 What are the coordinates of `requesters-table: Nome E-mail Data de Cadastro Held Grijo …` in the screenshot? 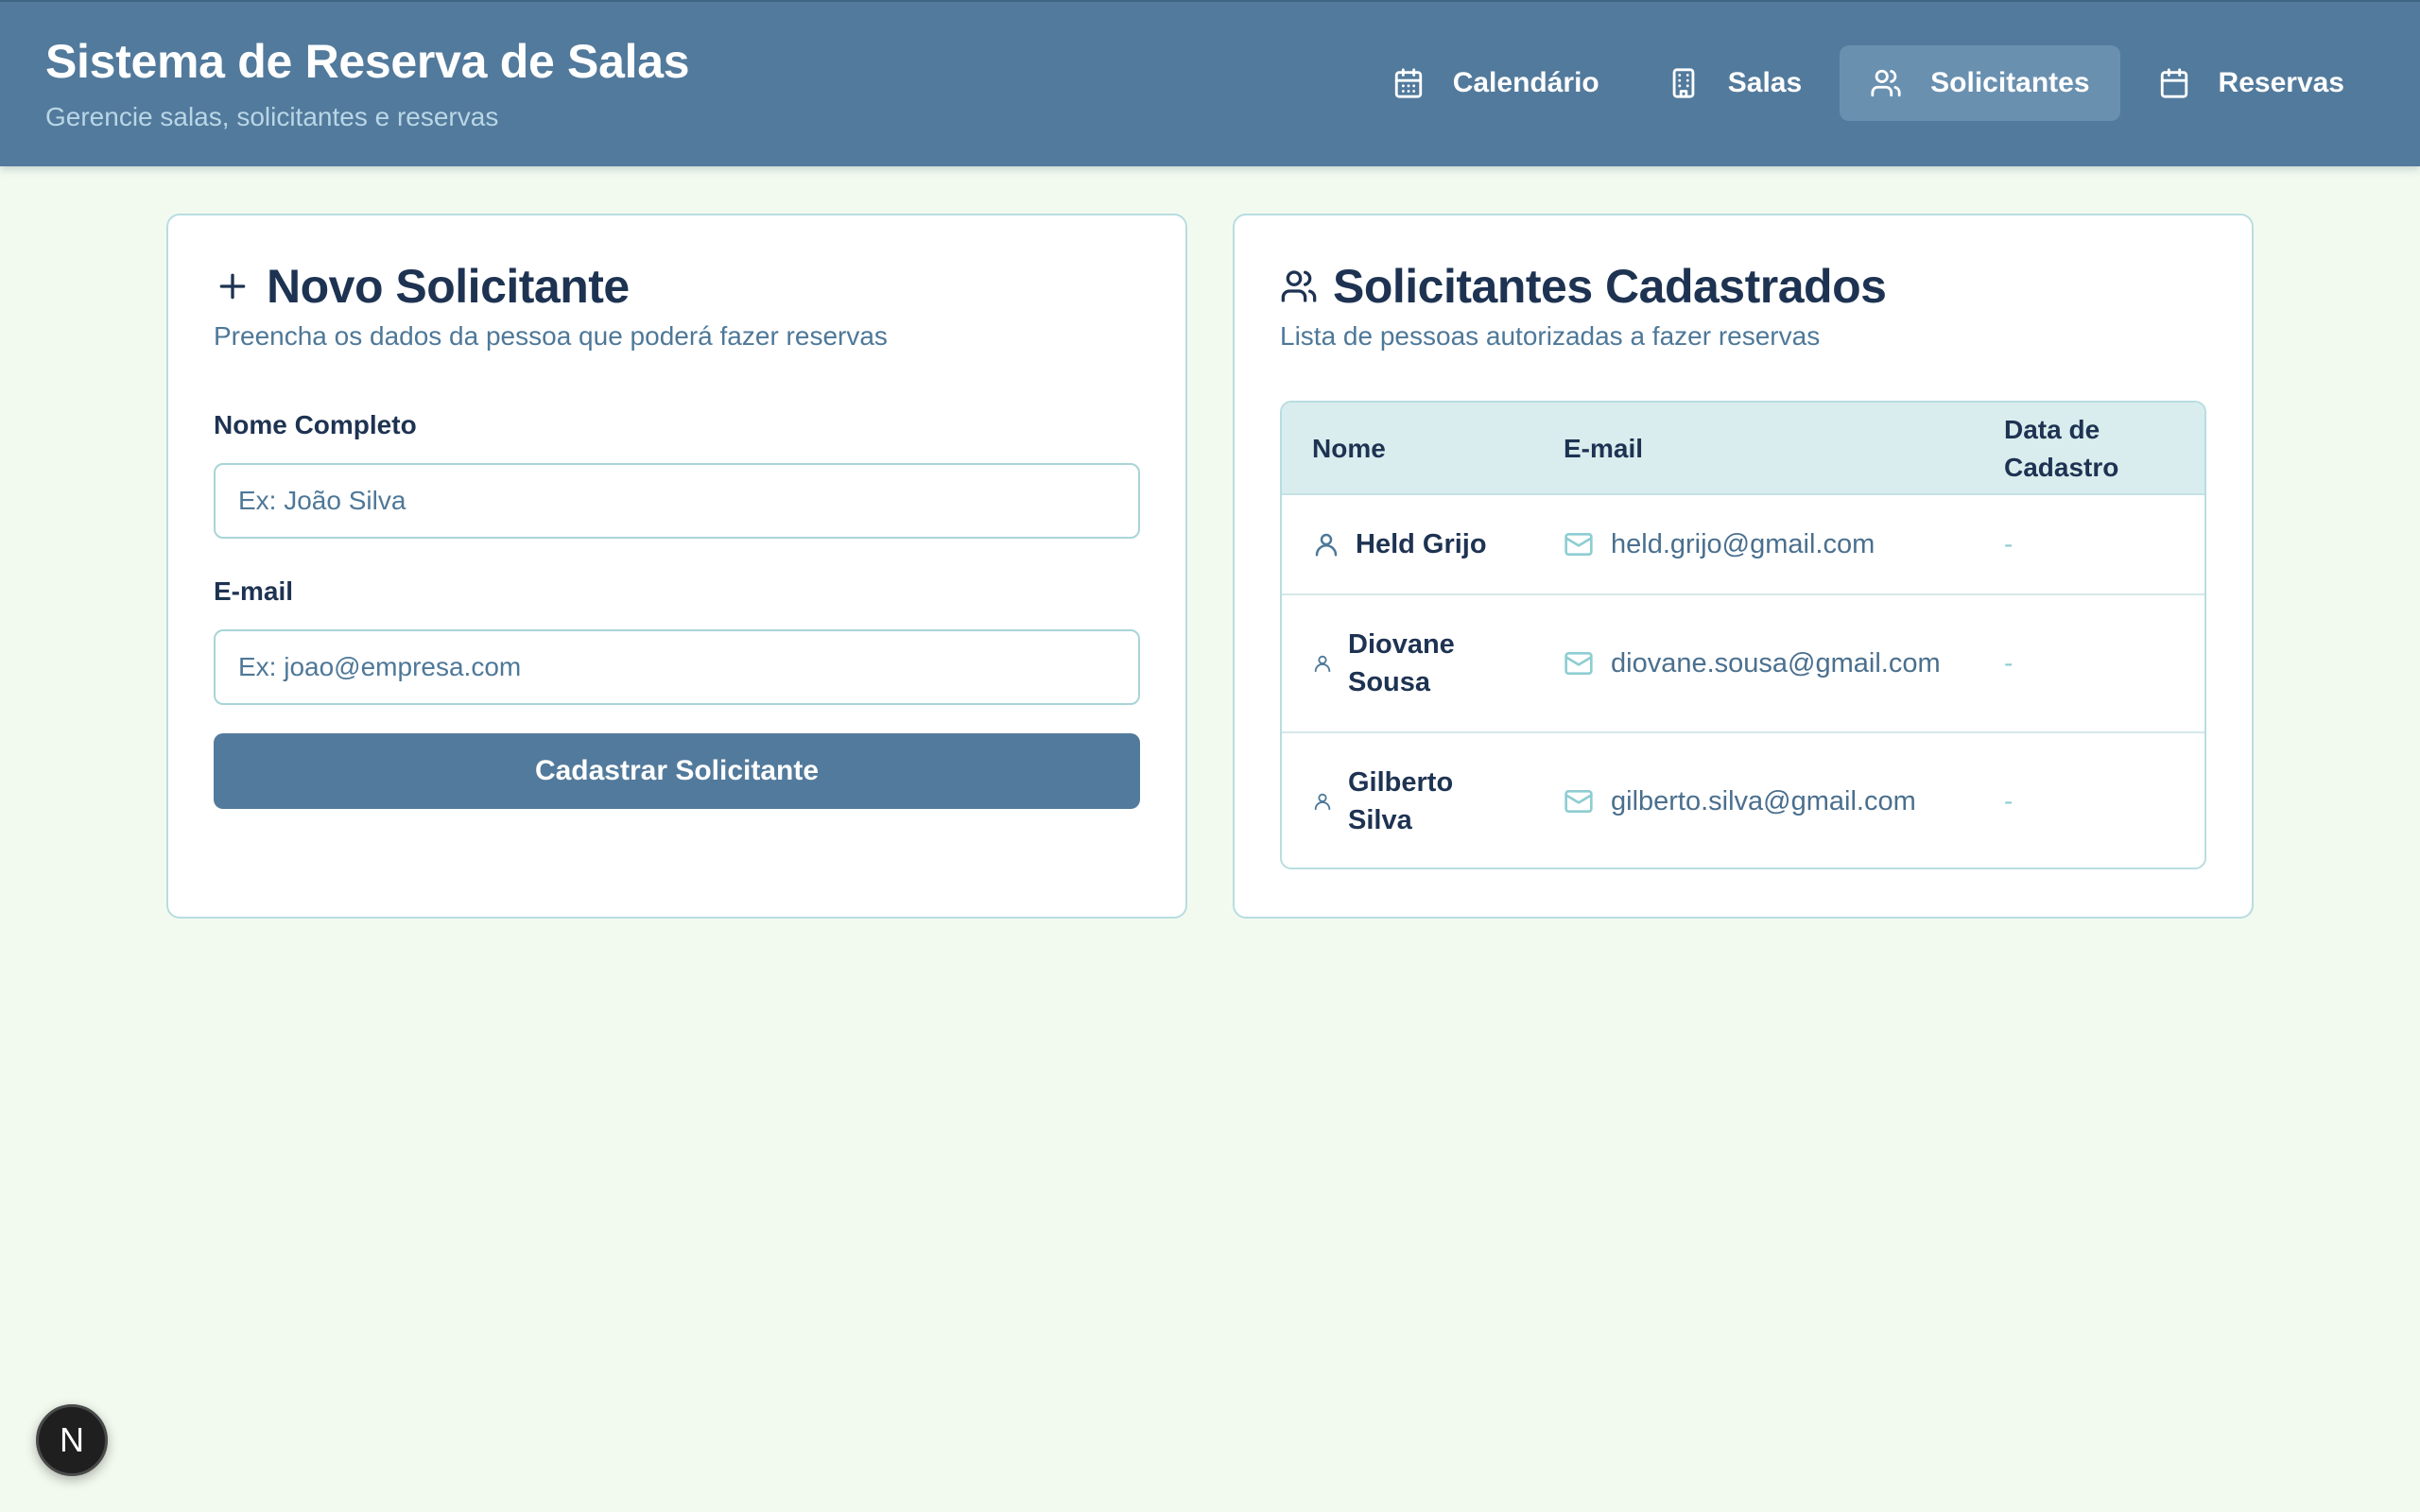 It's located at (1743, 635).